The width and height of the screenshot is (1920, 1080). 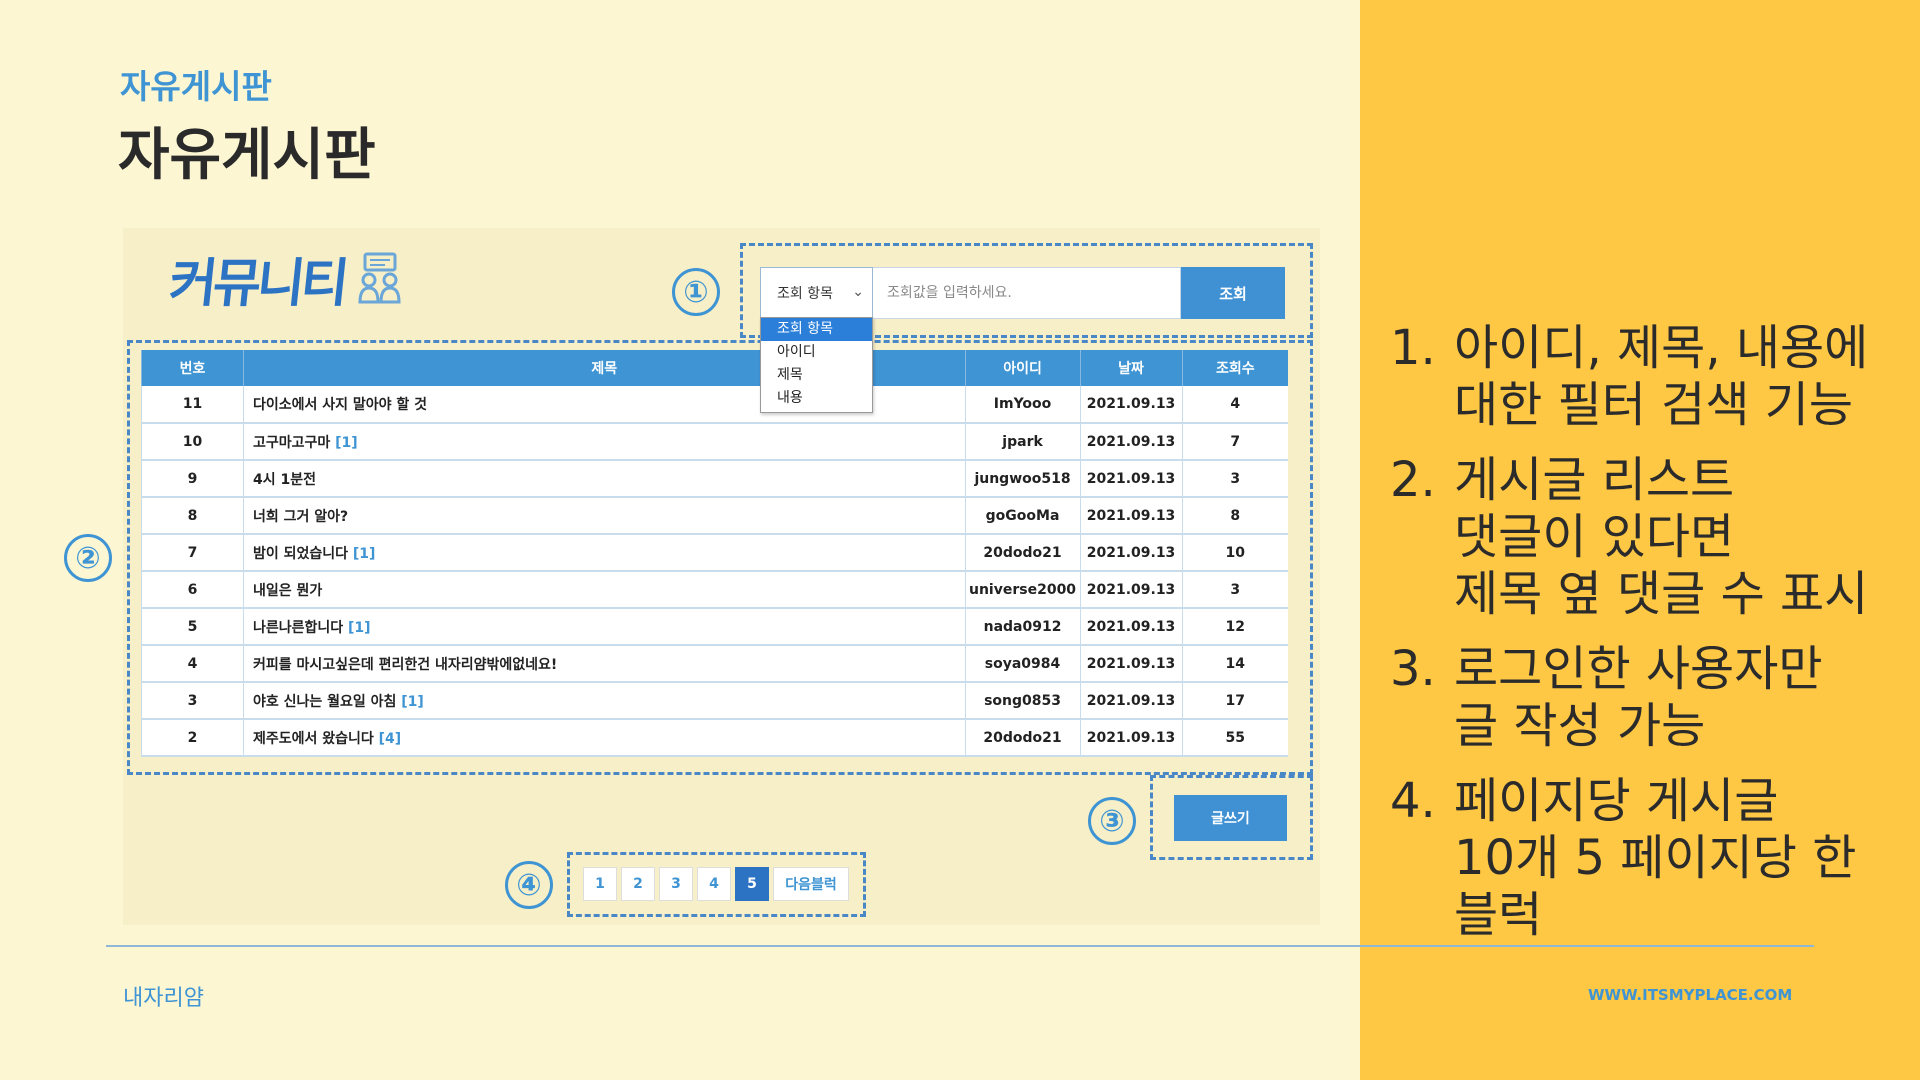 I want to click on cell-views: 10, so click(x=1234, y=553).